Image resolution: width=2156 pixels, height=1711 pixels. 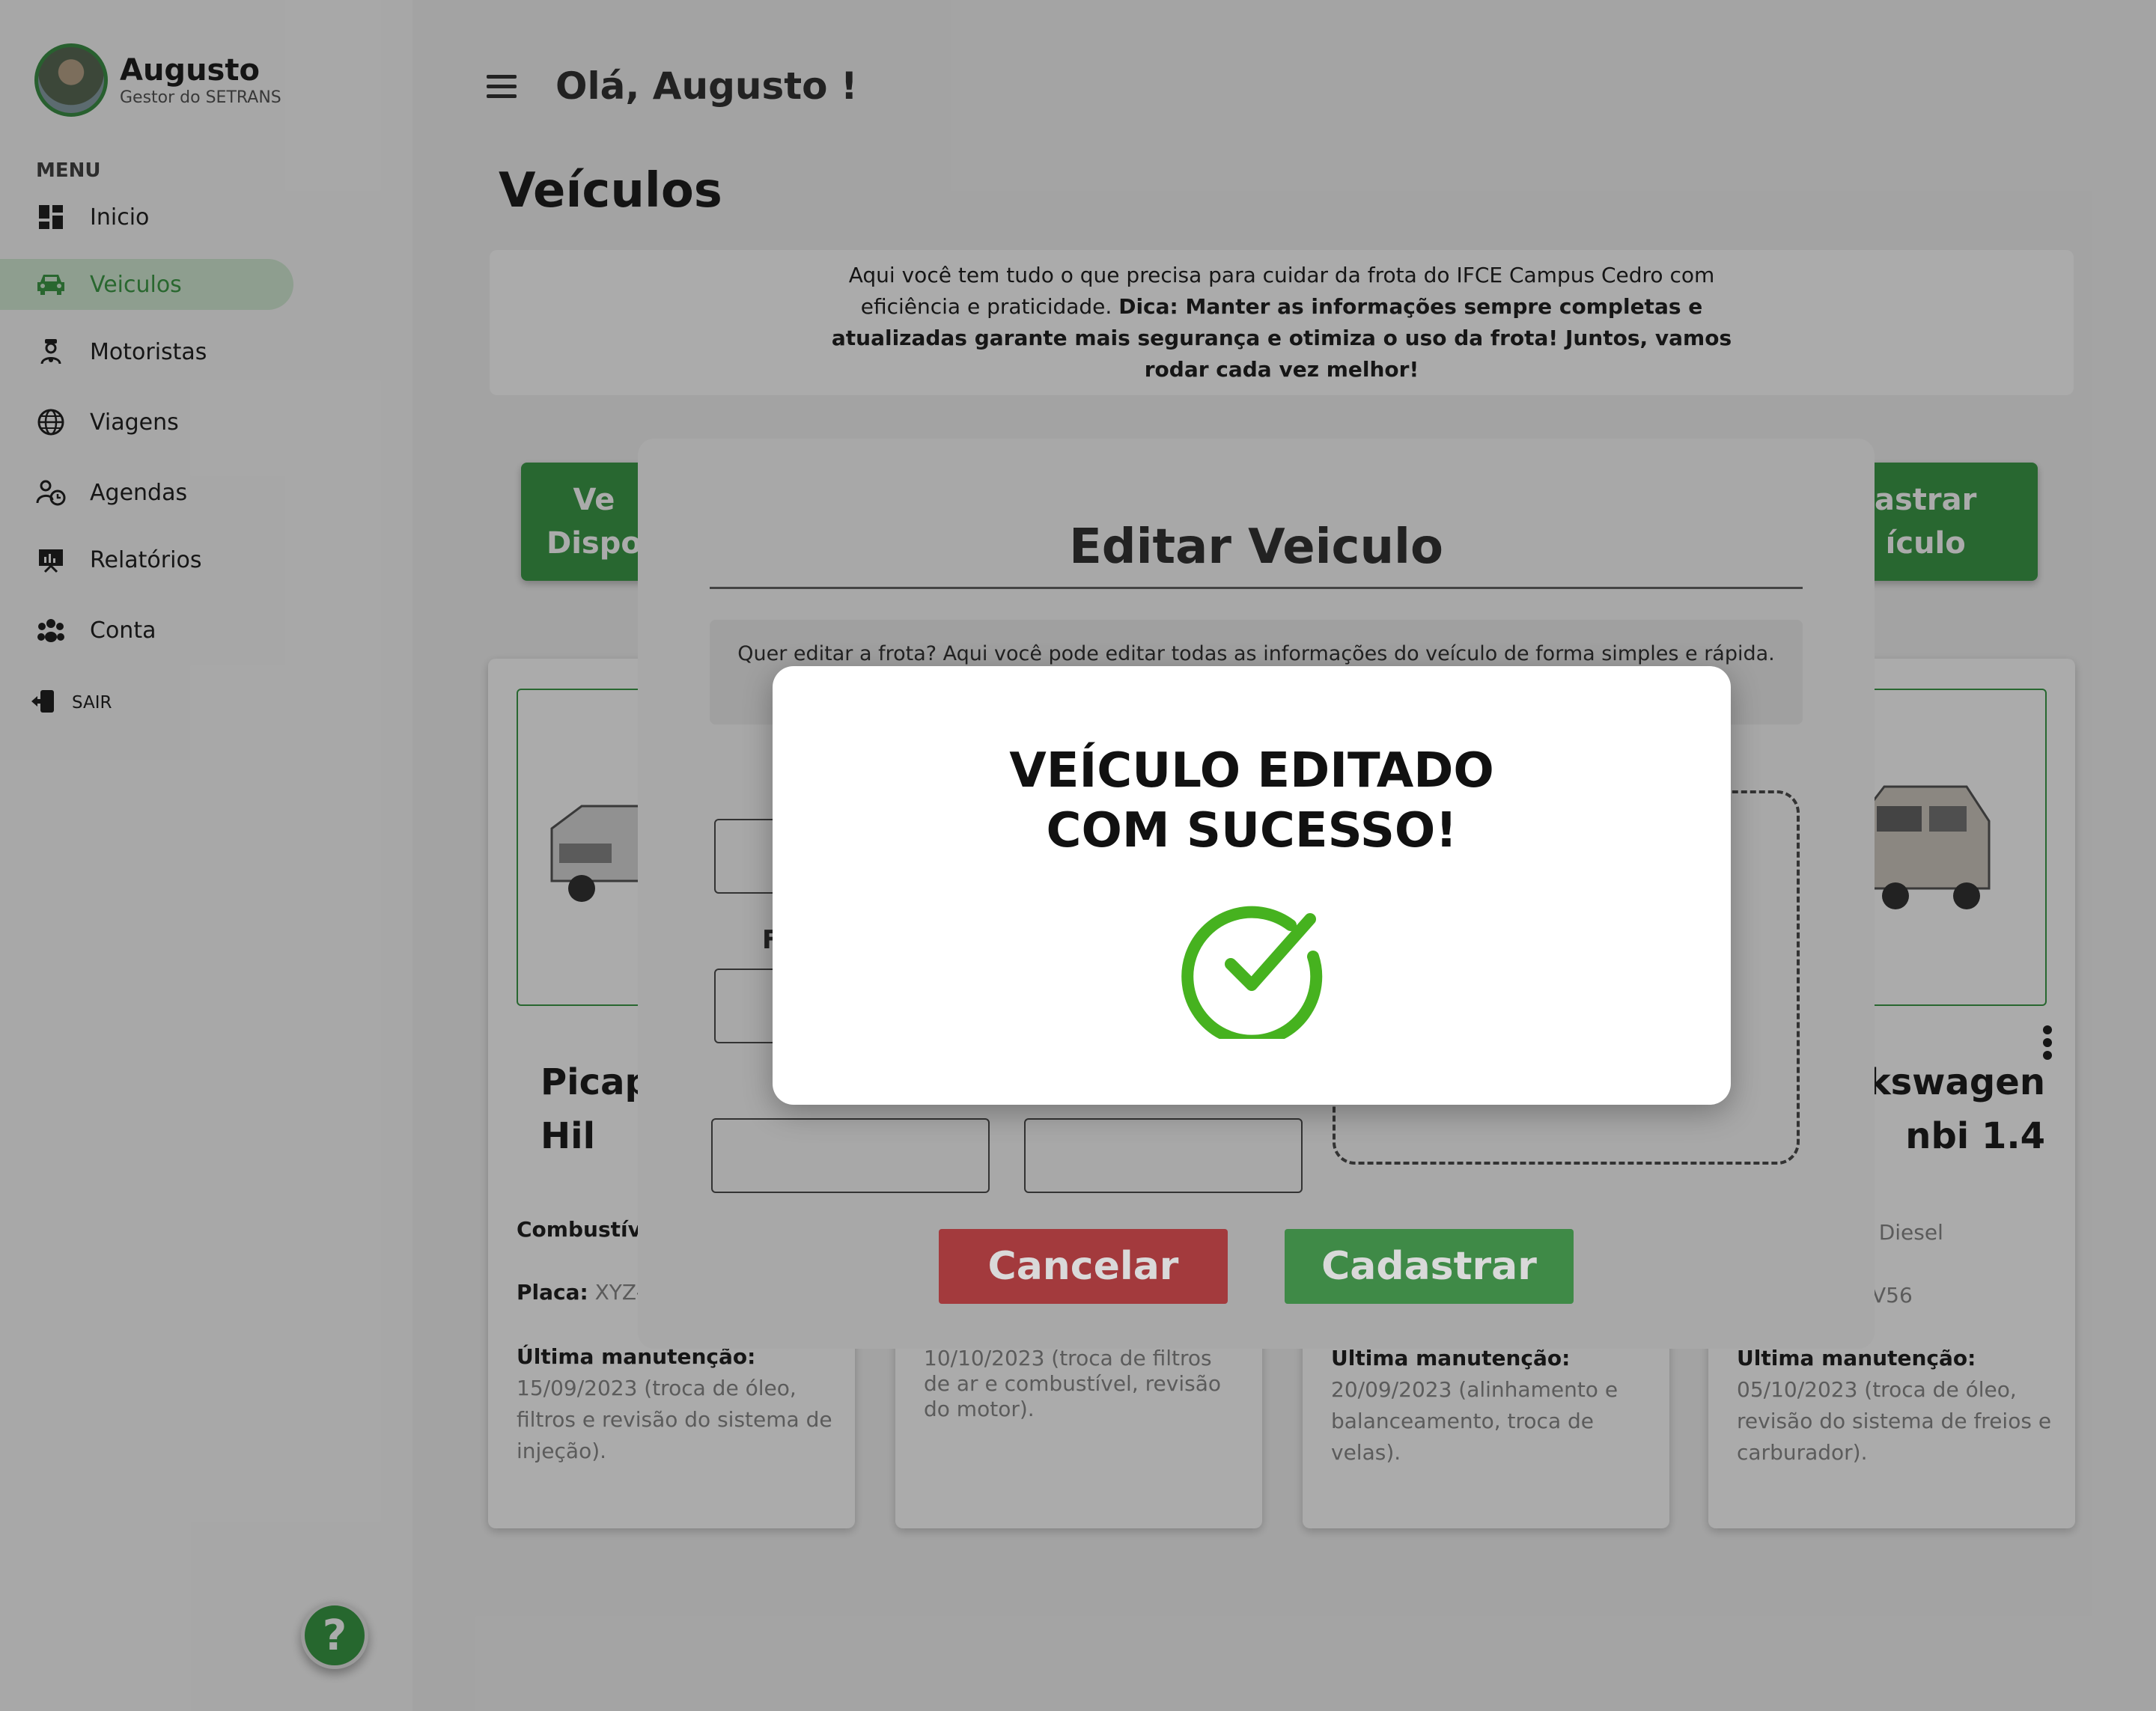 I want to click on cancel-button: Cancelar, so click(x=1083, y=1266).